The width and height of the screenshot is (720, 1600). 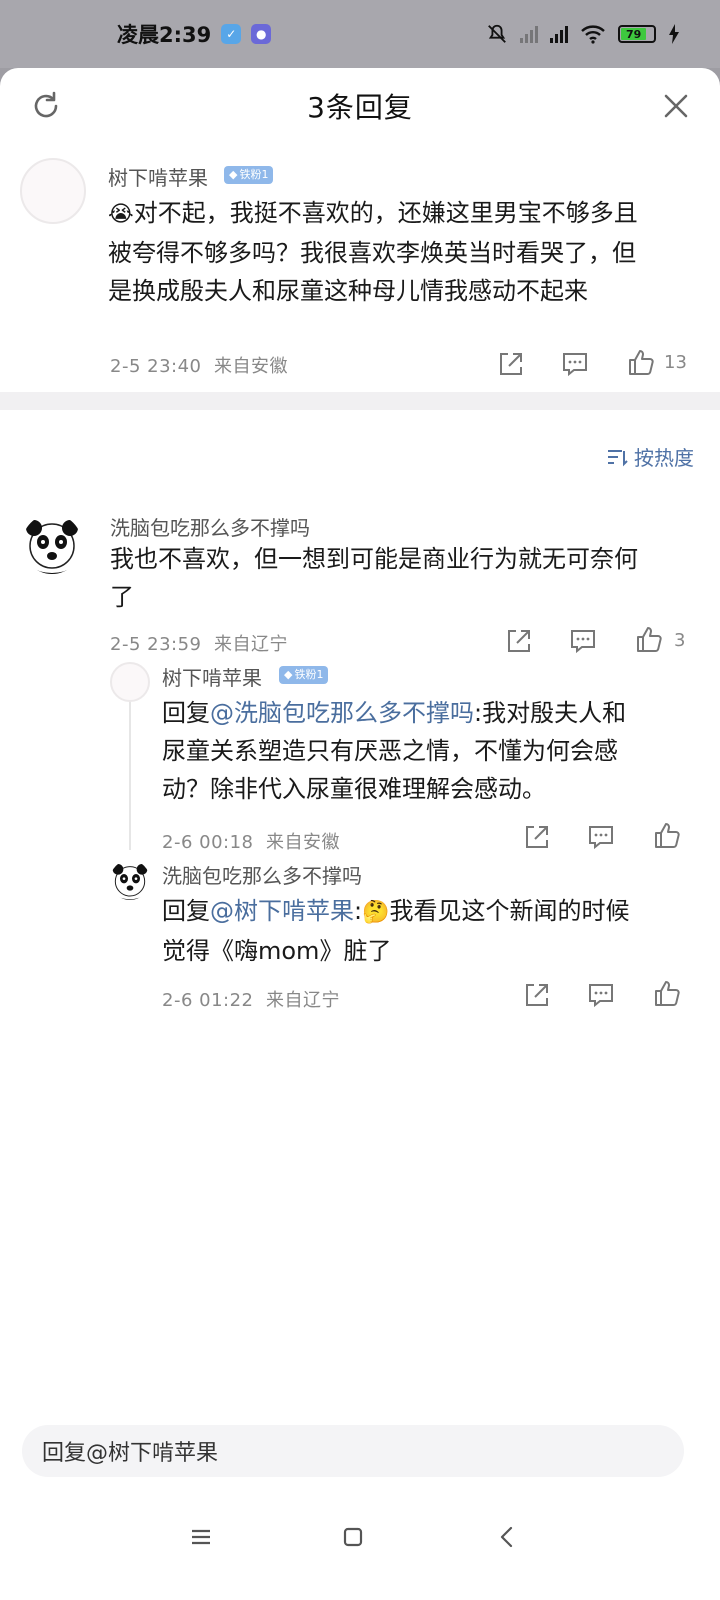 I want to click on comment-line: 了, so click(x=122, y=597).